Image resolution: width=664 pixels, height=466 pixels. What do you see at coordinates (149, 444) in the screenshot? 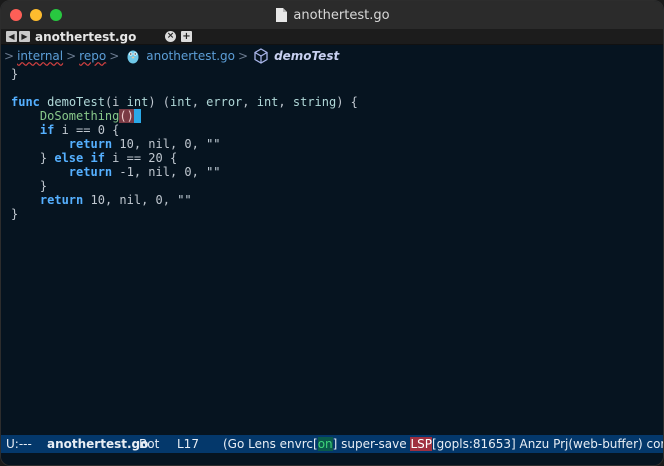
I see `buffer-position: Bot` at bounding box center [149, 444].